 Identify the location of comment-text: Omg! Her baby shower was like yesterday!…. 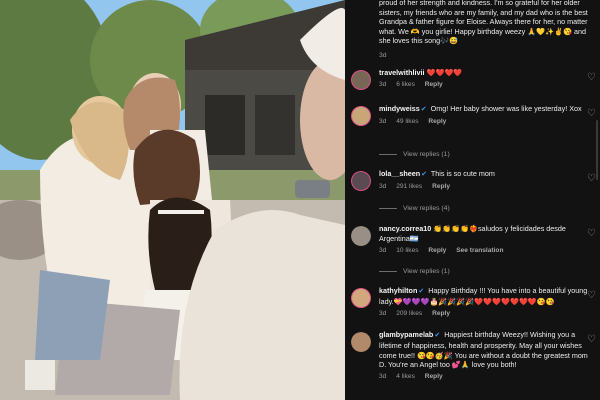
(506, 108).